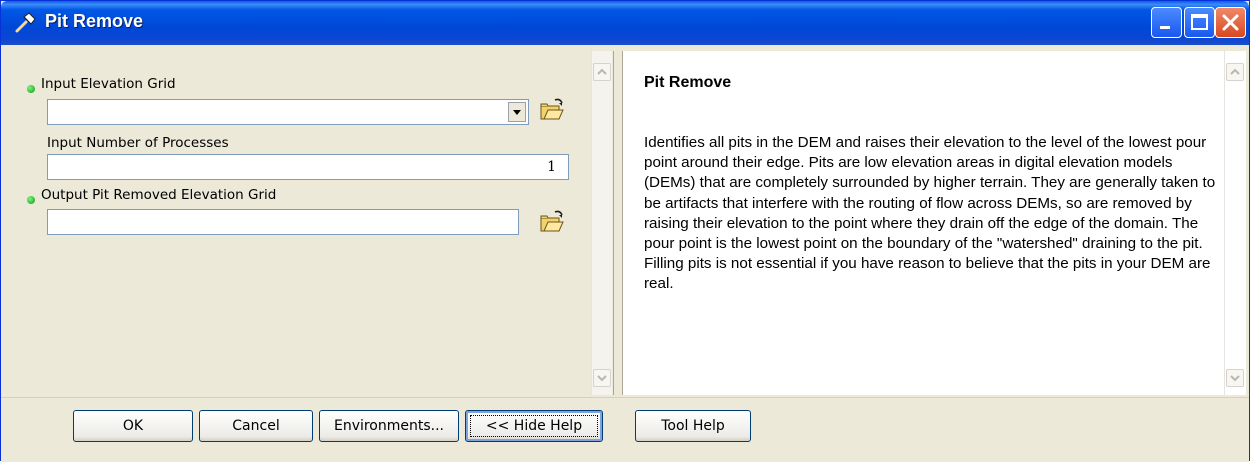 This screenshot has width=1250, height=462. Describe the element at coordinates (108, 84) in the screenshot. I see `input-elevation-grid-label: Input Elevation Grid` at that location.